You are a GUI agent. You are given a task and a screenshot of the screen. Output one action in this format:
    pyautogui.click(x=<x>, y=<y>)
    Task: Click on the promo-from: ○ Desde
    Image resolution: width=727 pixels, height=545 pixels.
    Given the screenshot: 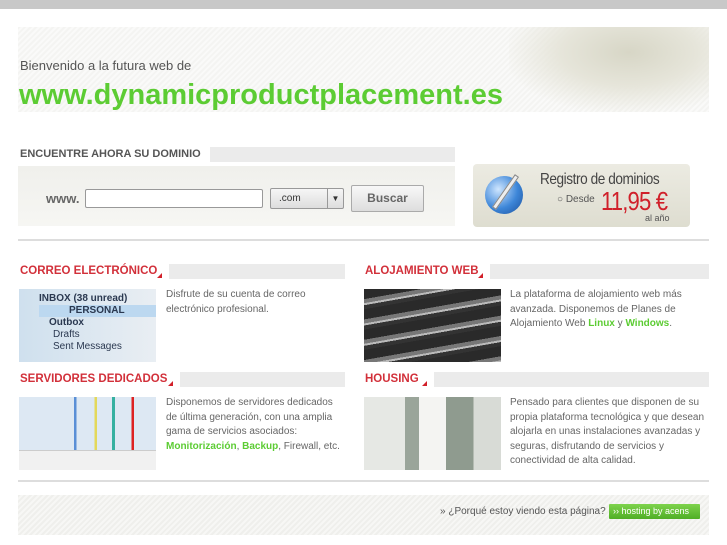 What is the action you would take?
    pyautogui.click(x=576, y=199)
    